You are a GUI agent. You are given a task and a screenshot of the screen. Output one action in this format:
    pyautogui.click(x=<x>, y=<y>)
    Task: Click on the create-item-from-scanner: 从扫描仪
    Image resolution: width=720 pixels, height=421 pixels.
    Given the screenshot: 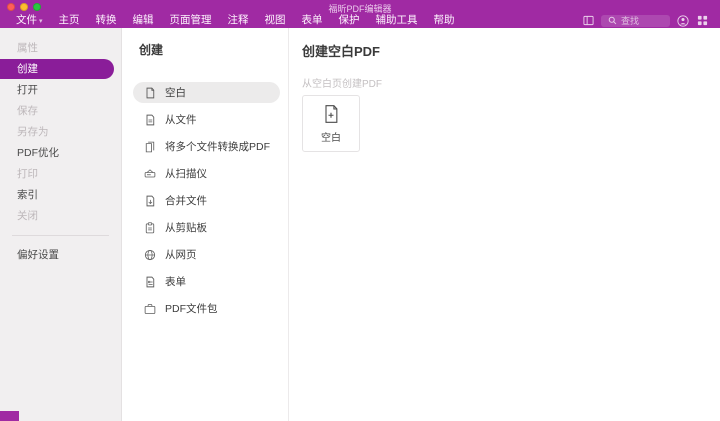 What is the action you would take?
    pyautogui.click(x=206, y=173)
    